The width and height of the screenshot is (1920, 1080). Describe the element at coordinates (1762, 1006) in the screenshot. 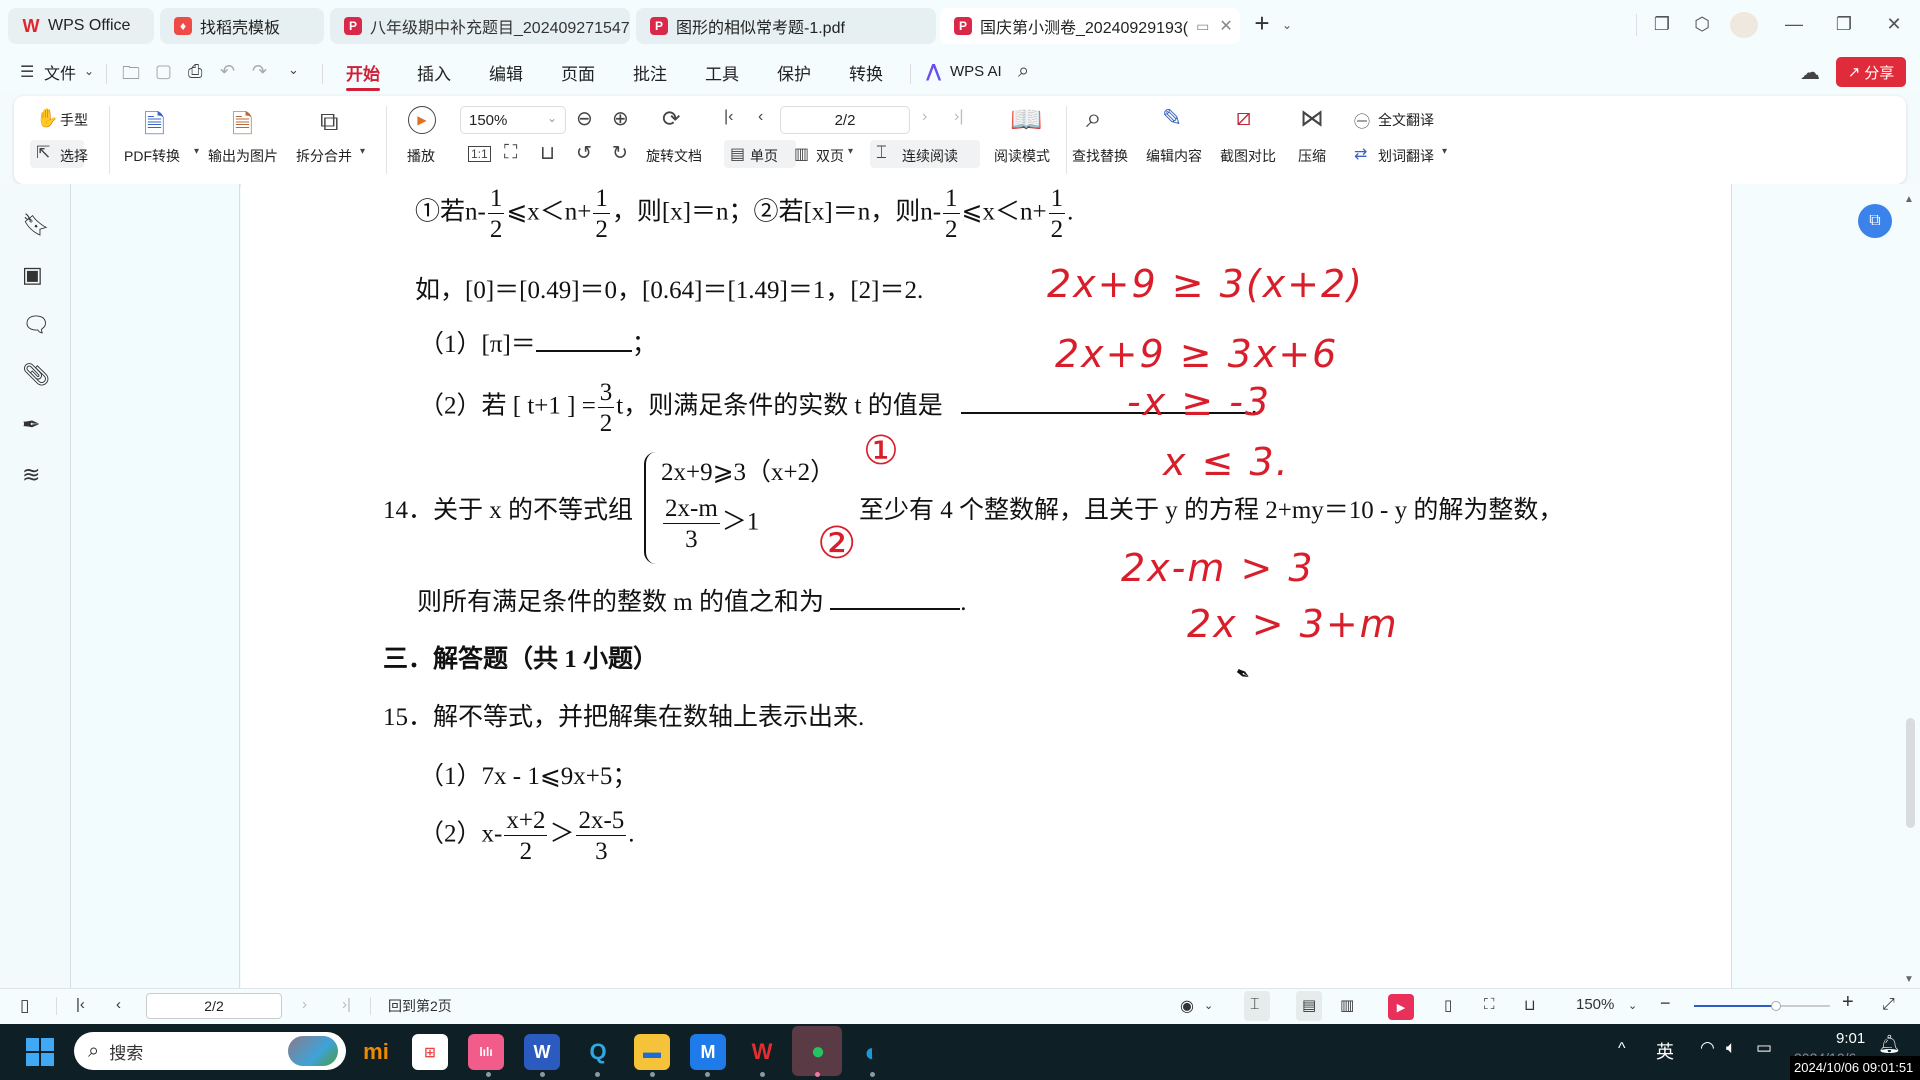

I see `zoom-slider-track` at that location.